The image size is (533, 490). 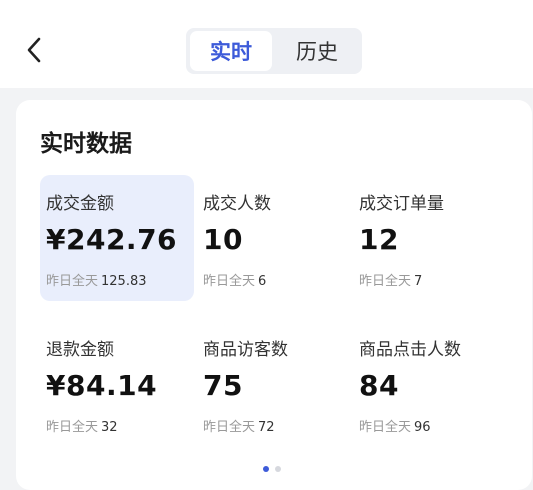 What do you see at coordinates (102, 385) in the screenshot?
I see `metric-value: ¥84.14` at bounding box center [102, 385].